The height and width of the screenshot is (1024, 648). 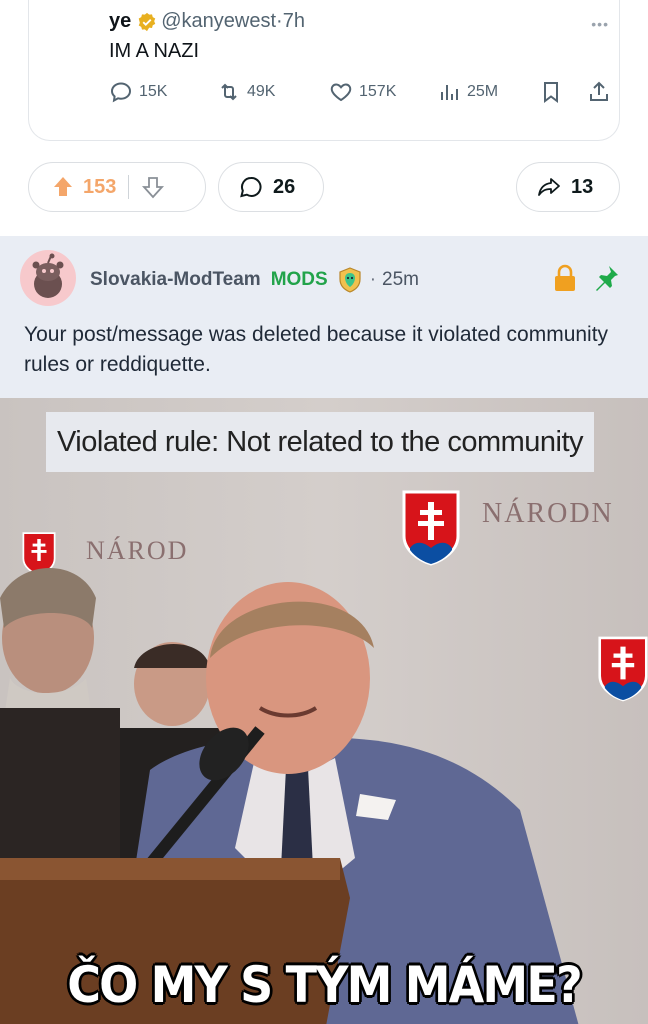 What do you see at coordinates (121, 92) in the screenshot?
I see `reply-icon` at bounding box center [121, 92].